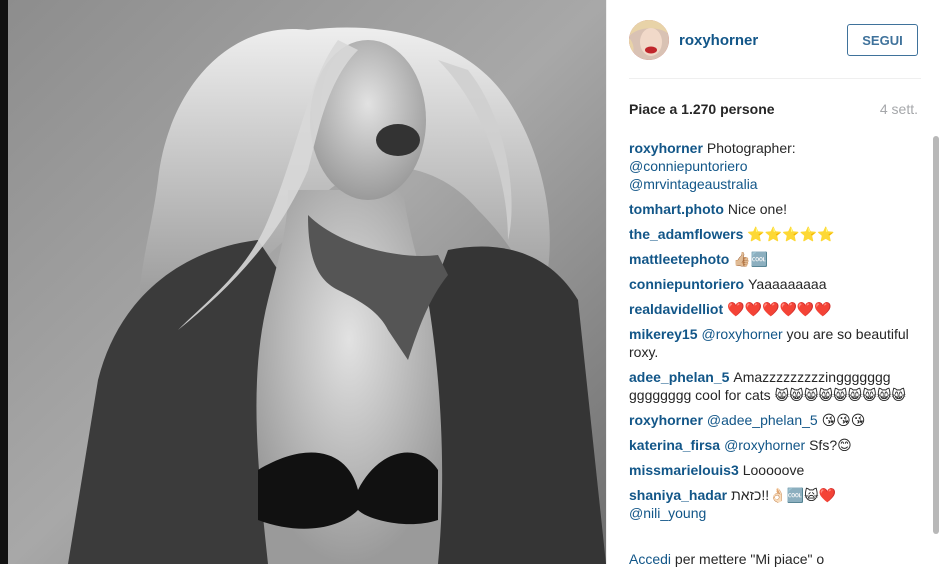 The image size is (943, 567). Describe the element at coordinates (773, 470) in the screenshot. I see `comment-text: Looooove` at that location.